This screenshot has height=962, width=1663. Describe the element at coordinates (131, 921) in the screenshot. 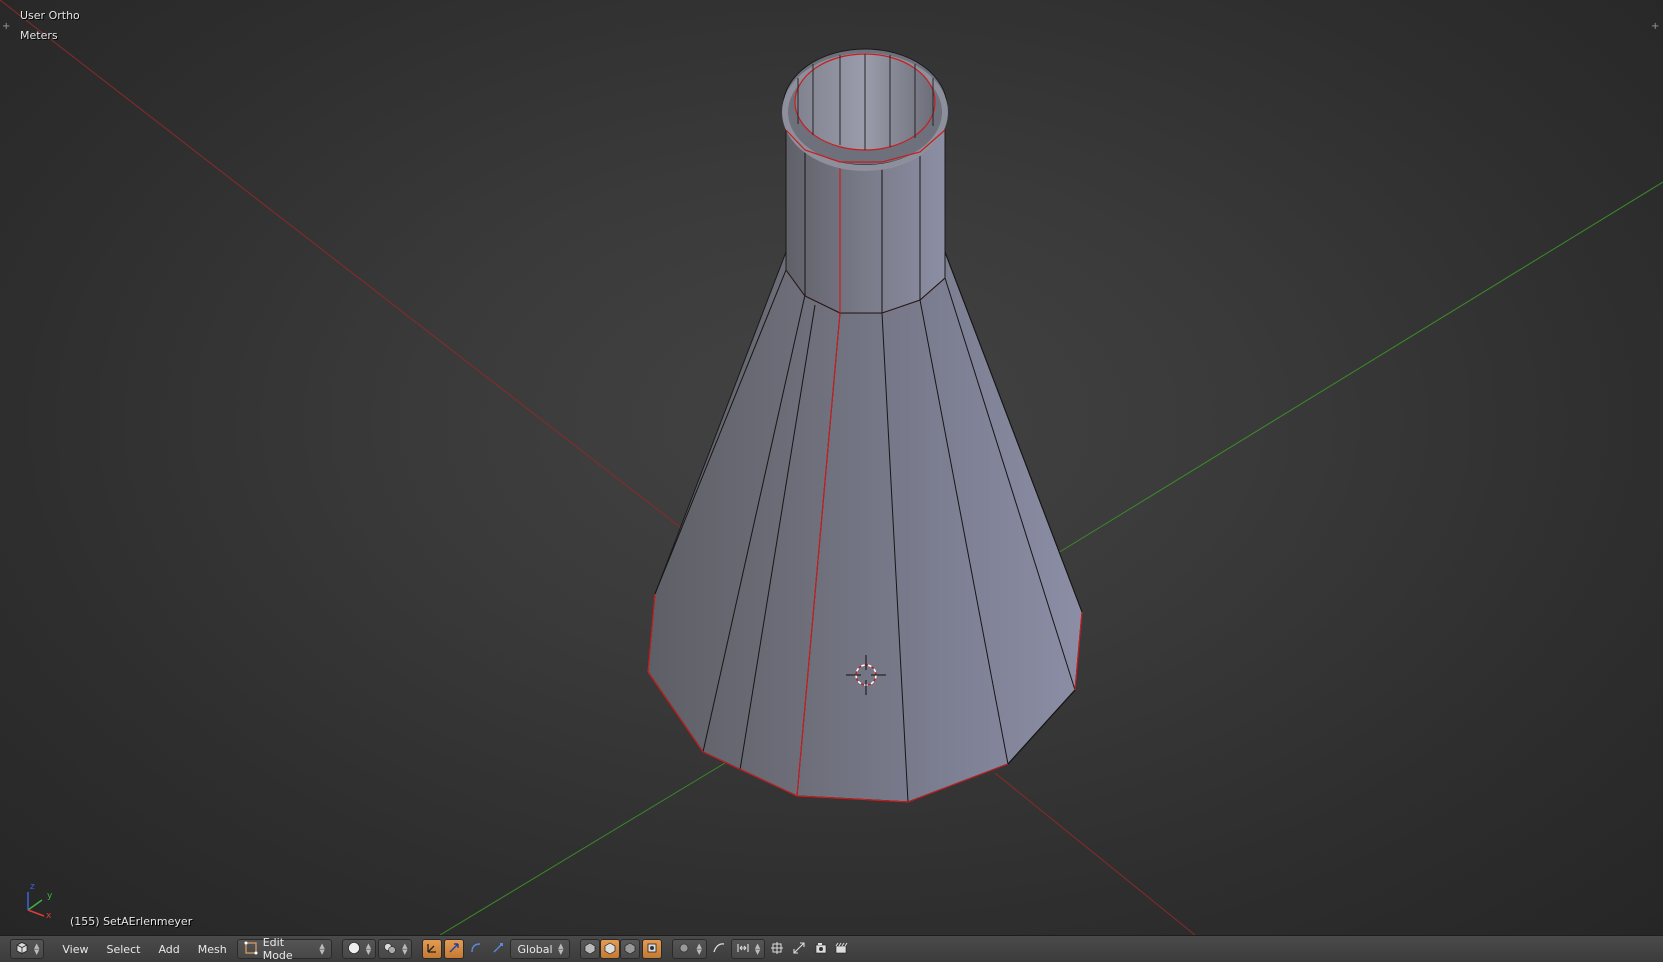

I see `object-info-label: (155) SetAErlenmeyer` at that location.